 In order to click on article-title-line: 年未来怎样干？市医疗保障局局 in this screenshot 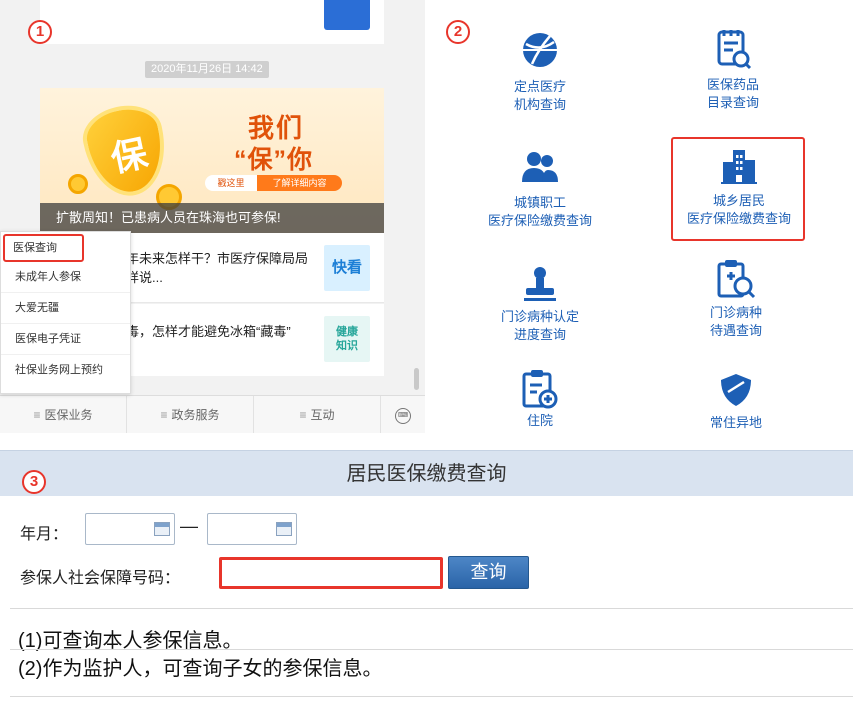, I will do `click(217, 258)`.